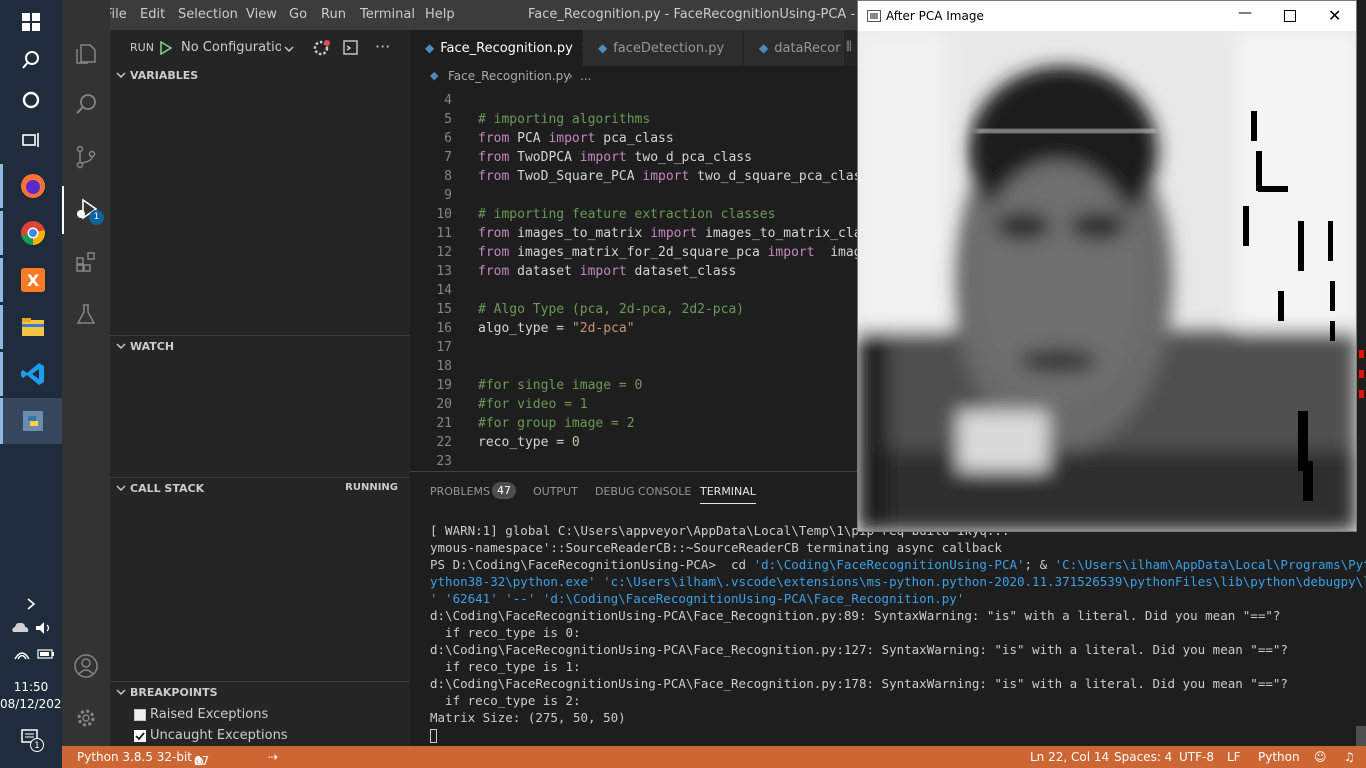  I want to click on menu-run: Run, so click(333, 14).